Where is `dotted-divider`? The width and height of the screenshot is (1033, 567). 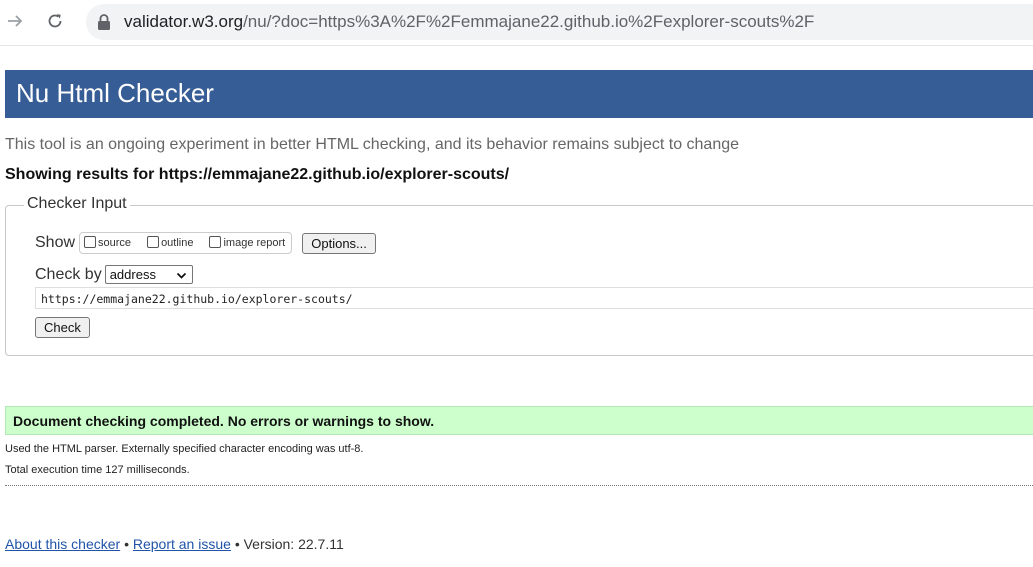 dotted-divider is located at coordinates (519, 485).